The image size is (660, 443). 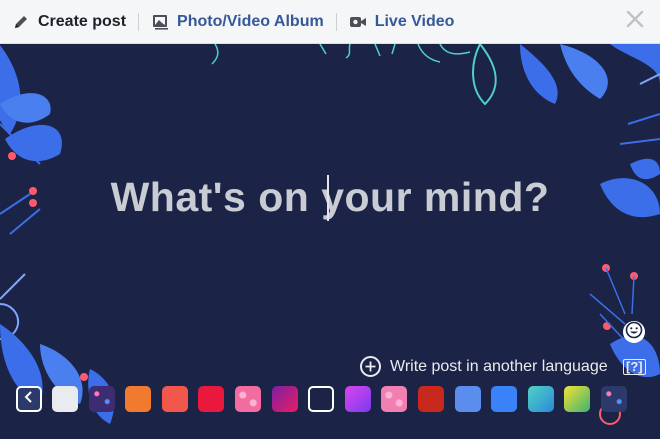 I want to click on swatch-red-orange, so click(x=174, y=399).